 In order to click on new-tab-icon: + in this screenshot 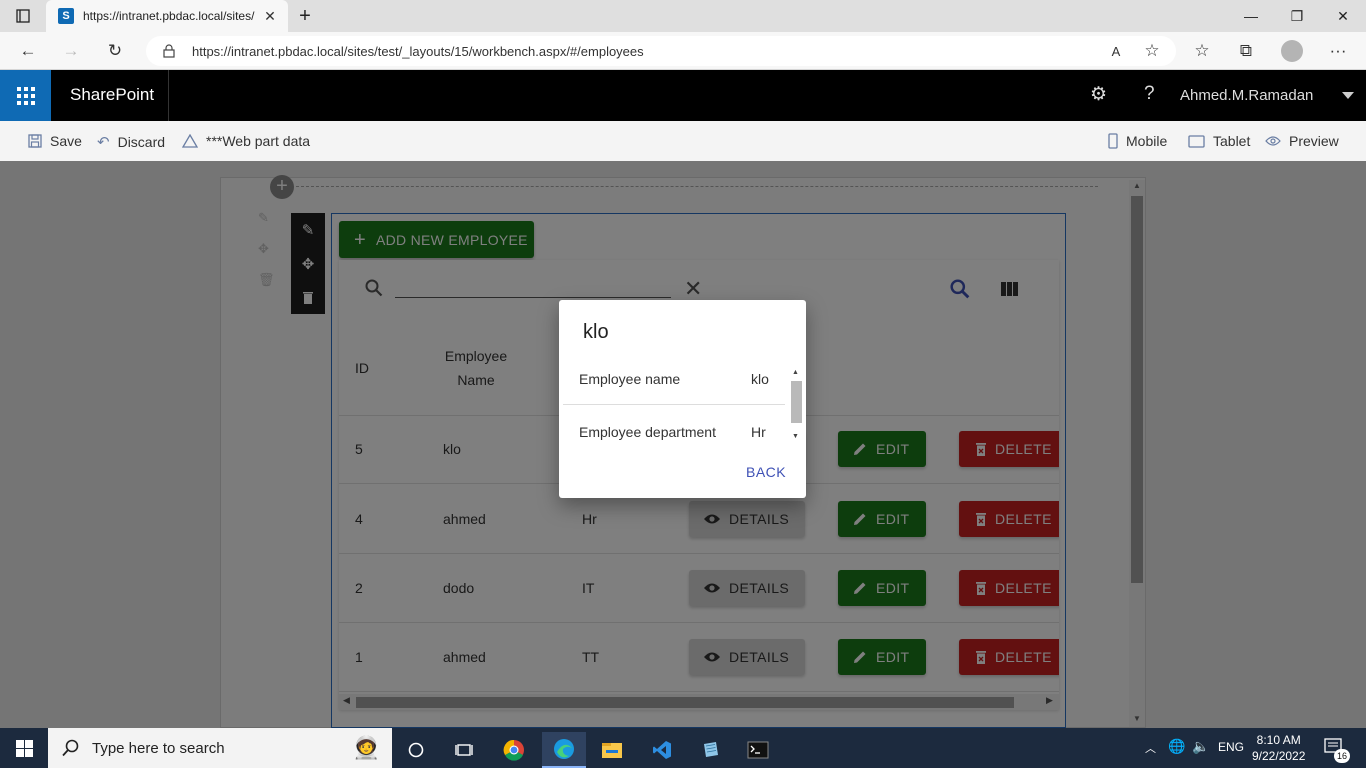, I will do `click(305, 16)`.